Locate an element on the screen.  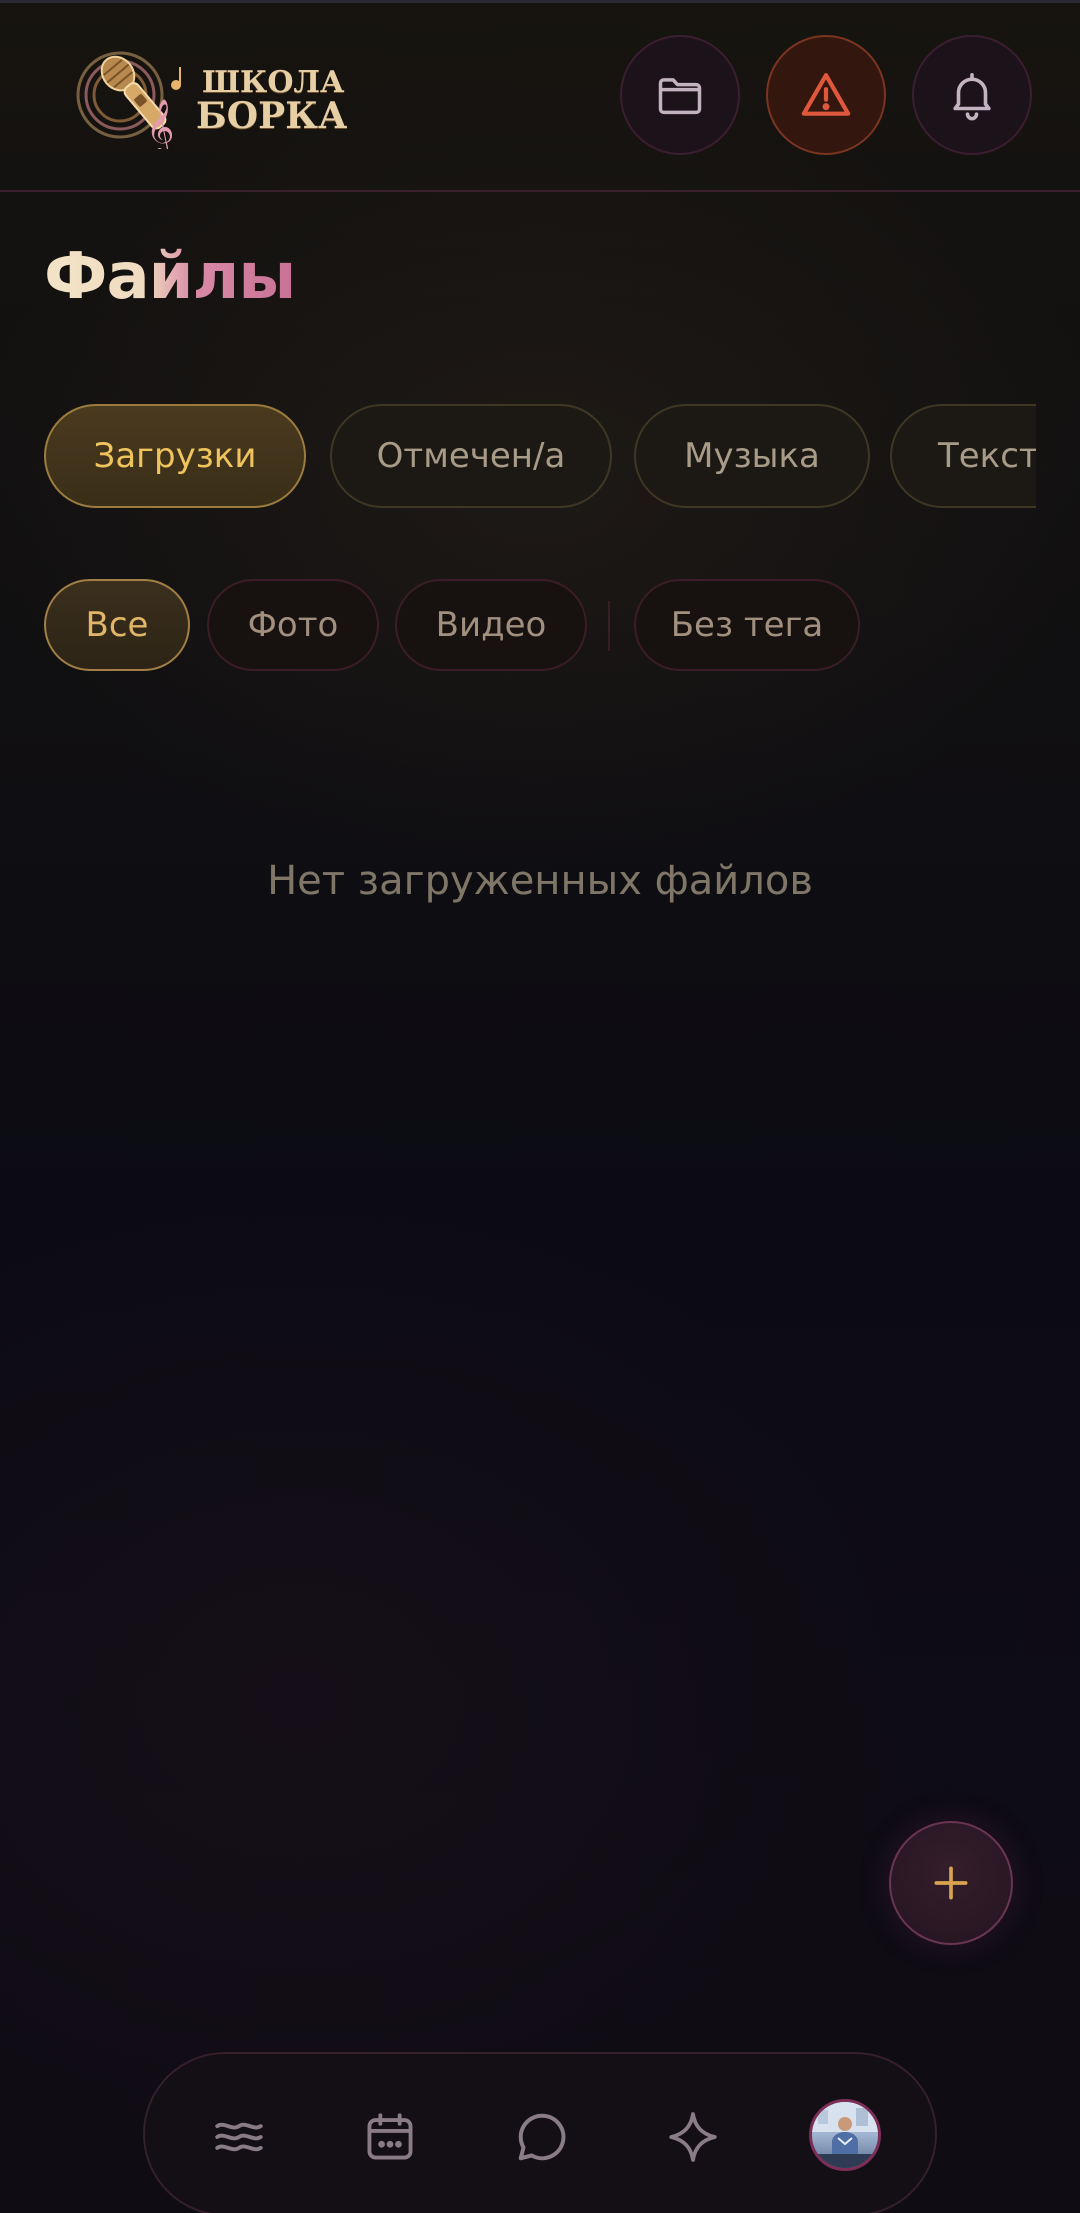
folder-icon is located at coordinates (680, 96).